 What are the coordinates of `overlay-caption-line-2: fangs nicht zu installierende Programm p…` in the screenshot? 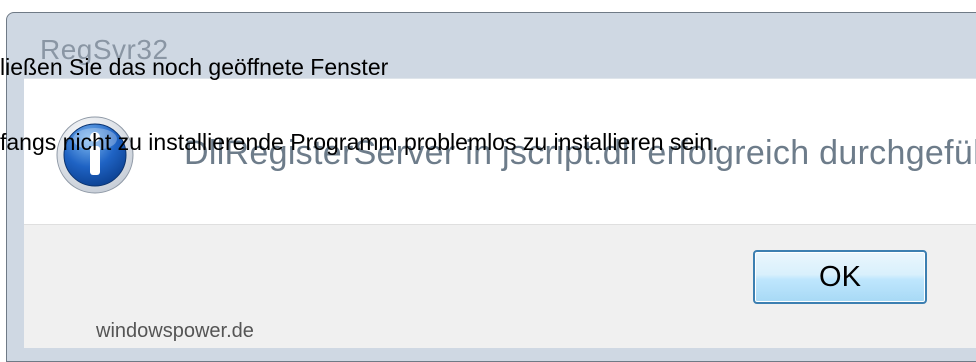 It's located at (359, 142).